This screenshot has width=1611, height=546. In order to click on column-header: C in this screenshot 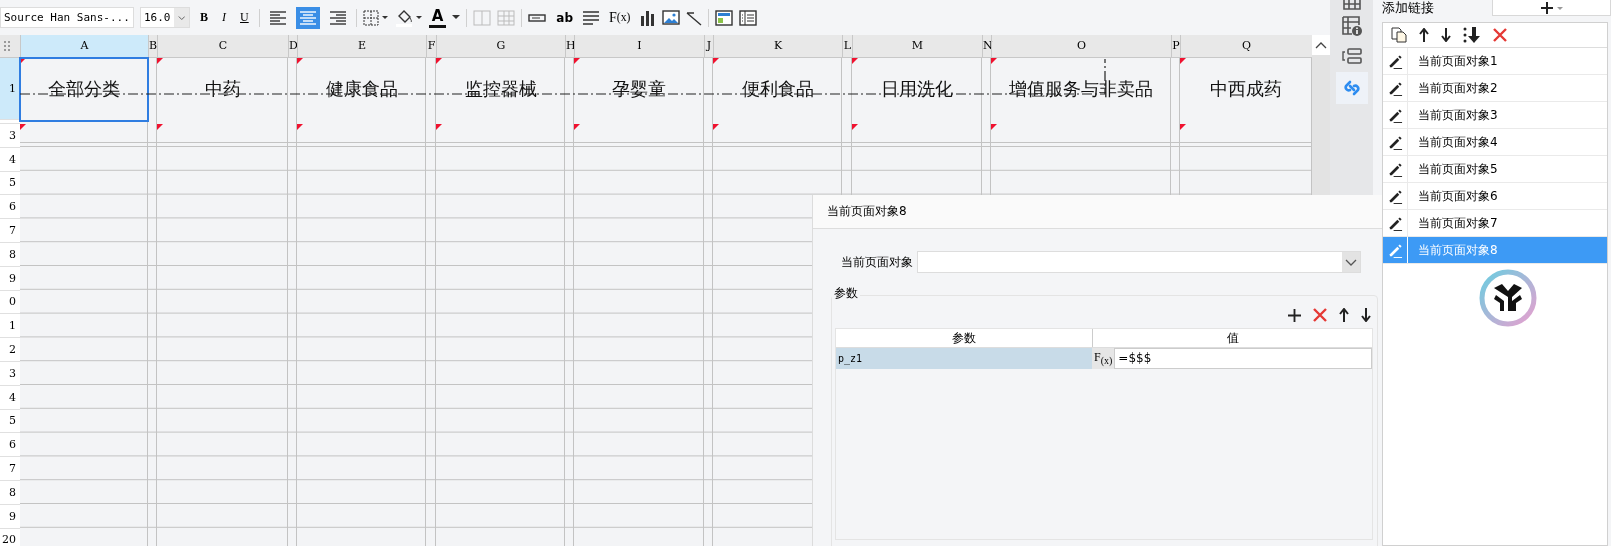, I will do `click(222, 46)`.